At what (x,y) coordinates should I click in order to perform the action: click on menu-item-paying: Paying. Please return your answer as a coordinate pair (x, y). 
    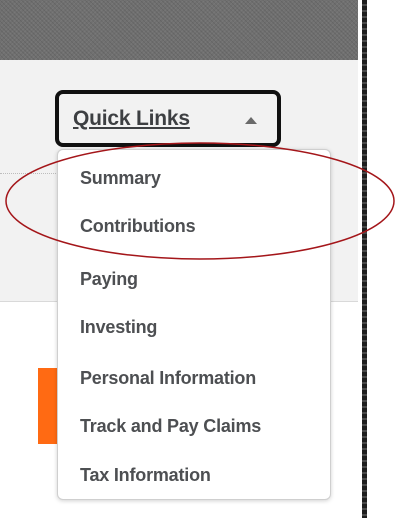
    Looking at the image, I should click on (109, 279).